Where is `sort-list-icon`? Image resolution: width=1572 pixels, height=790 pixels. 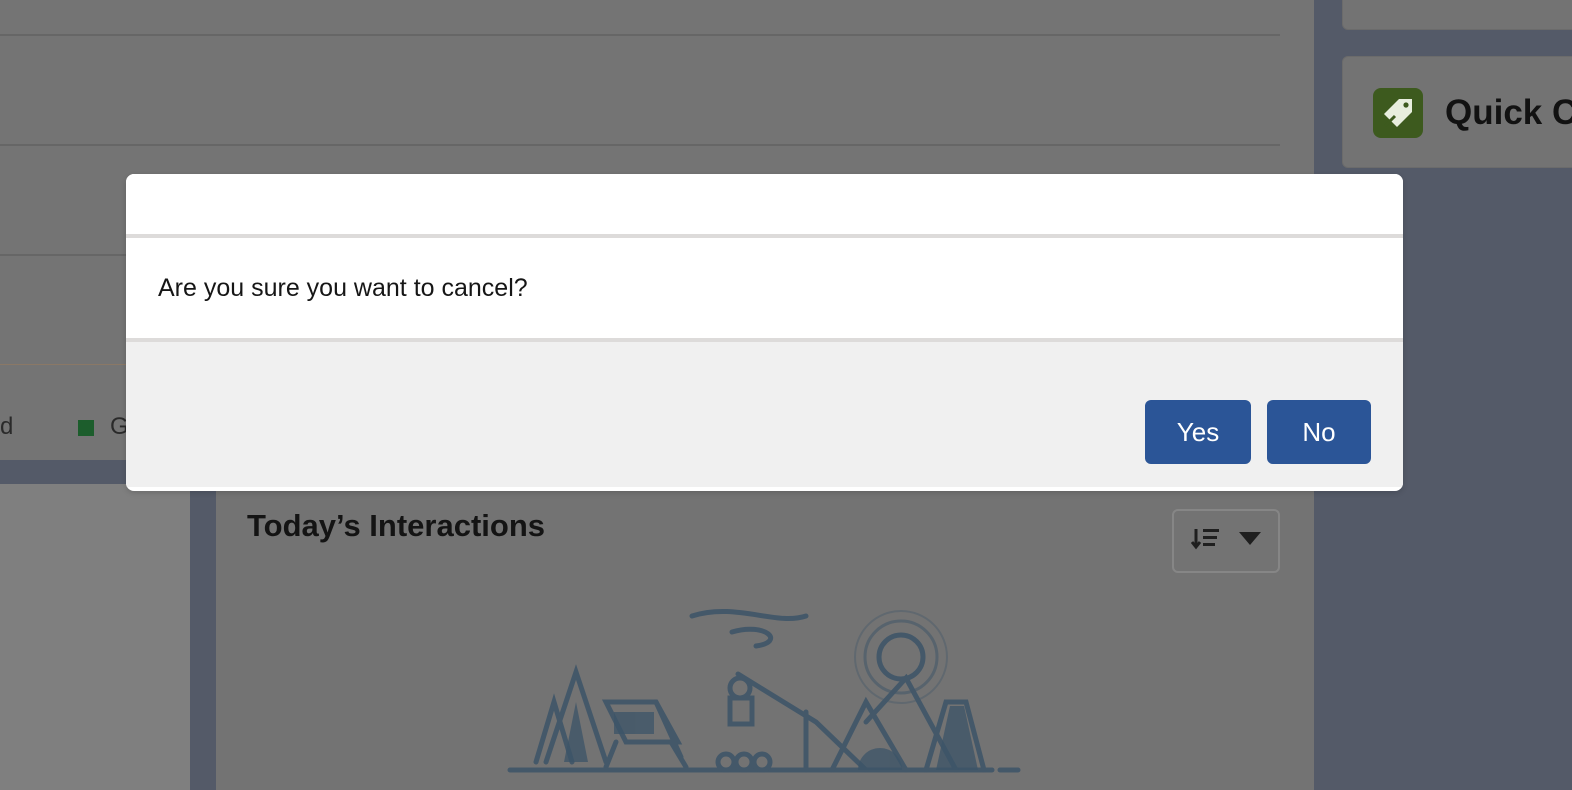
sort-list-icon is located at coordinates (1205, 541).